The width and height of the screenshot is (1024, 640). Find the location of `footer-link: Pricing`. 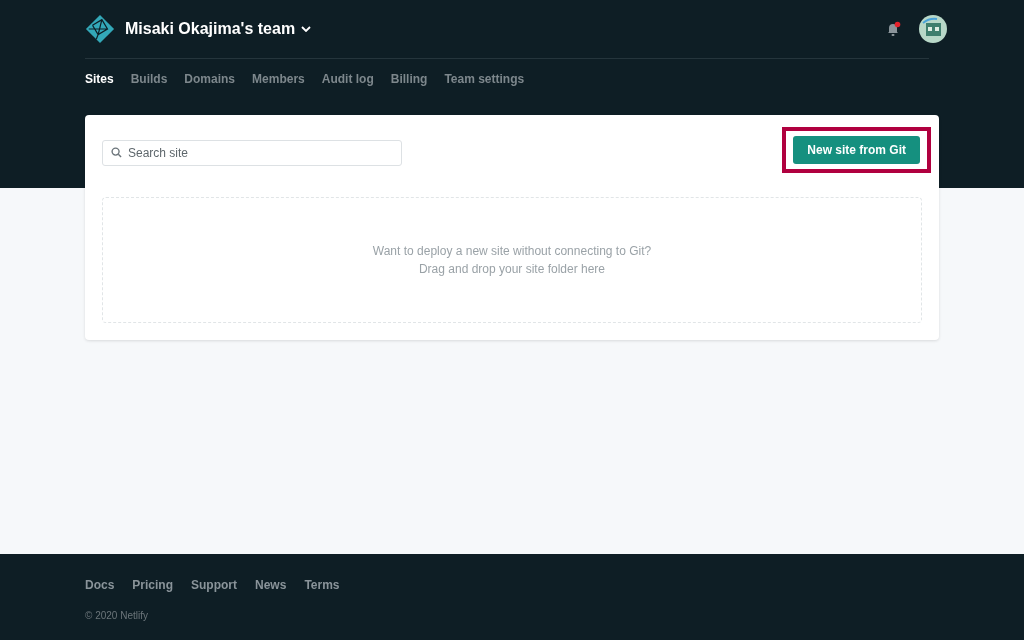

footer-link: Pricing is located at coordinates (153, 585).